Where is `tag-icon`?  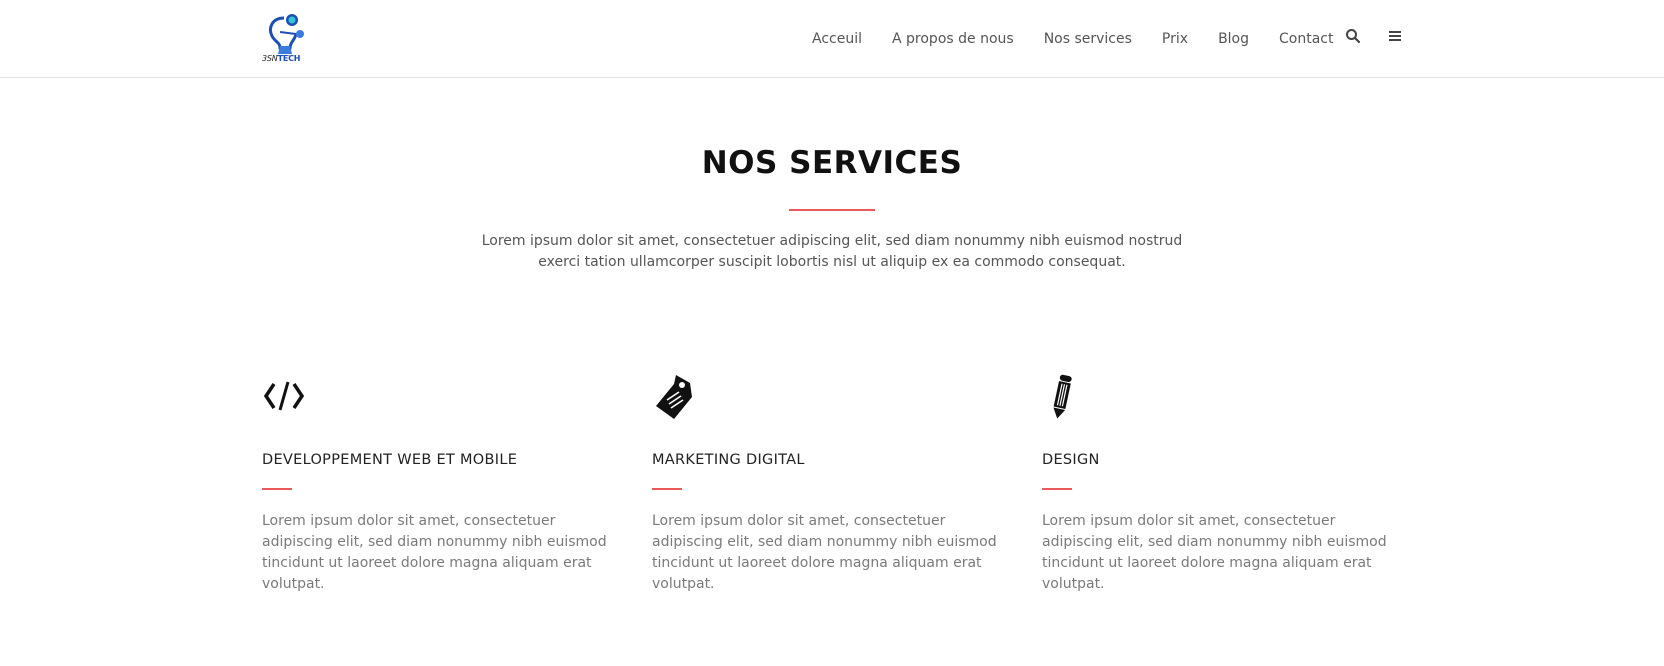
tag-icon is located at coordinates (676, 396).